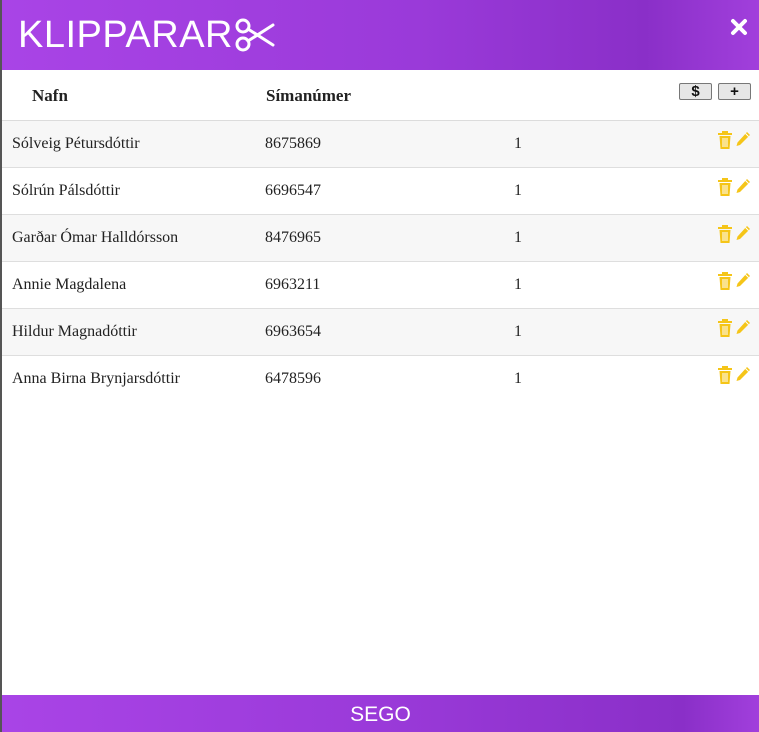  What do you see at coordinates (293, 190) in the screenshot?
I see `barber-phone: 6696547` at bounding box center [293, 190].